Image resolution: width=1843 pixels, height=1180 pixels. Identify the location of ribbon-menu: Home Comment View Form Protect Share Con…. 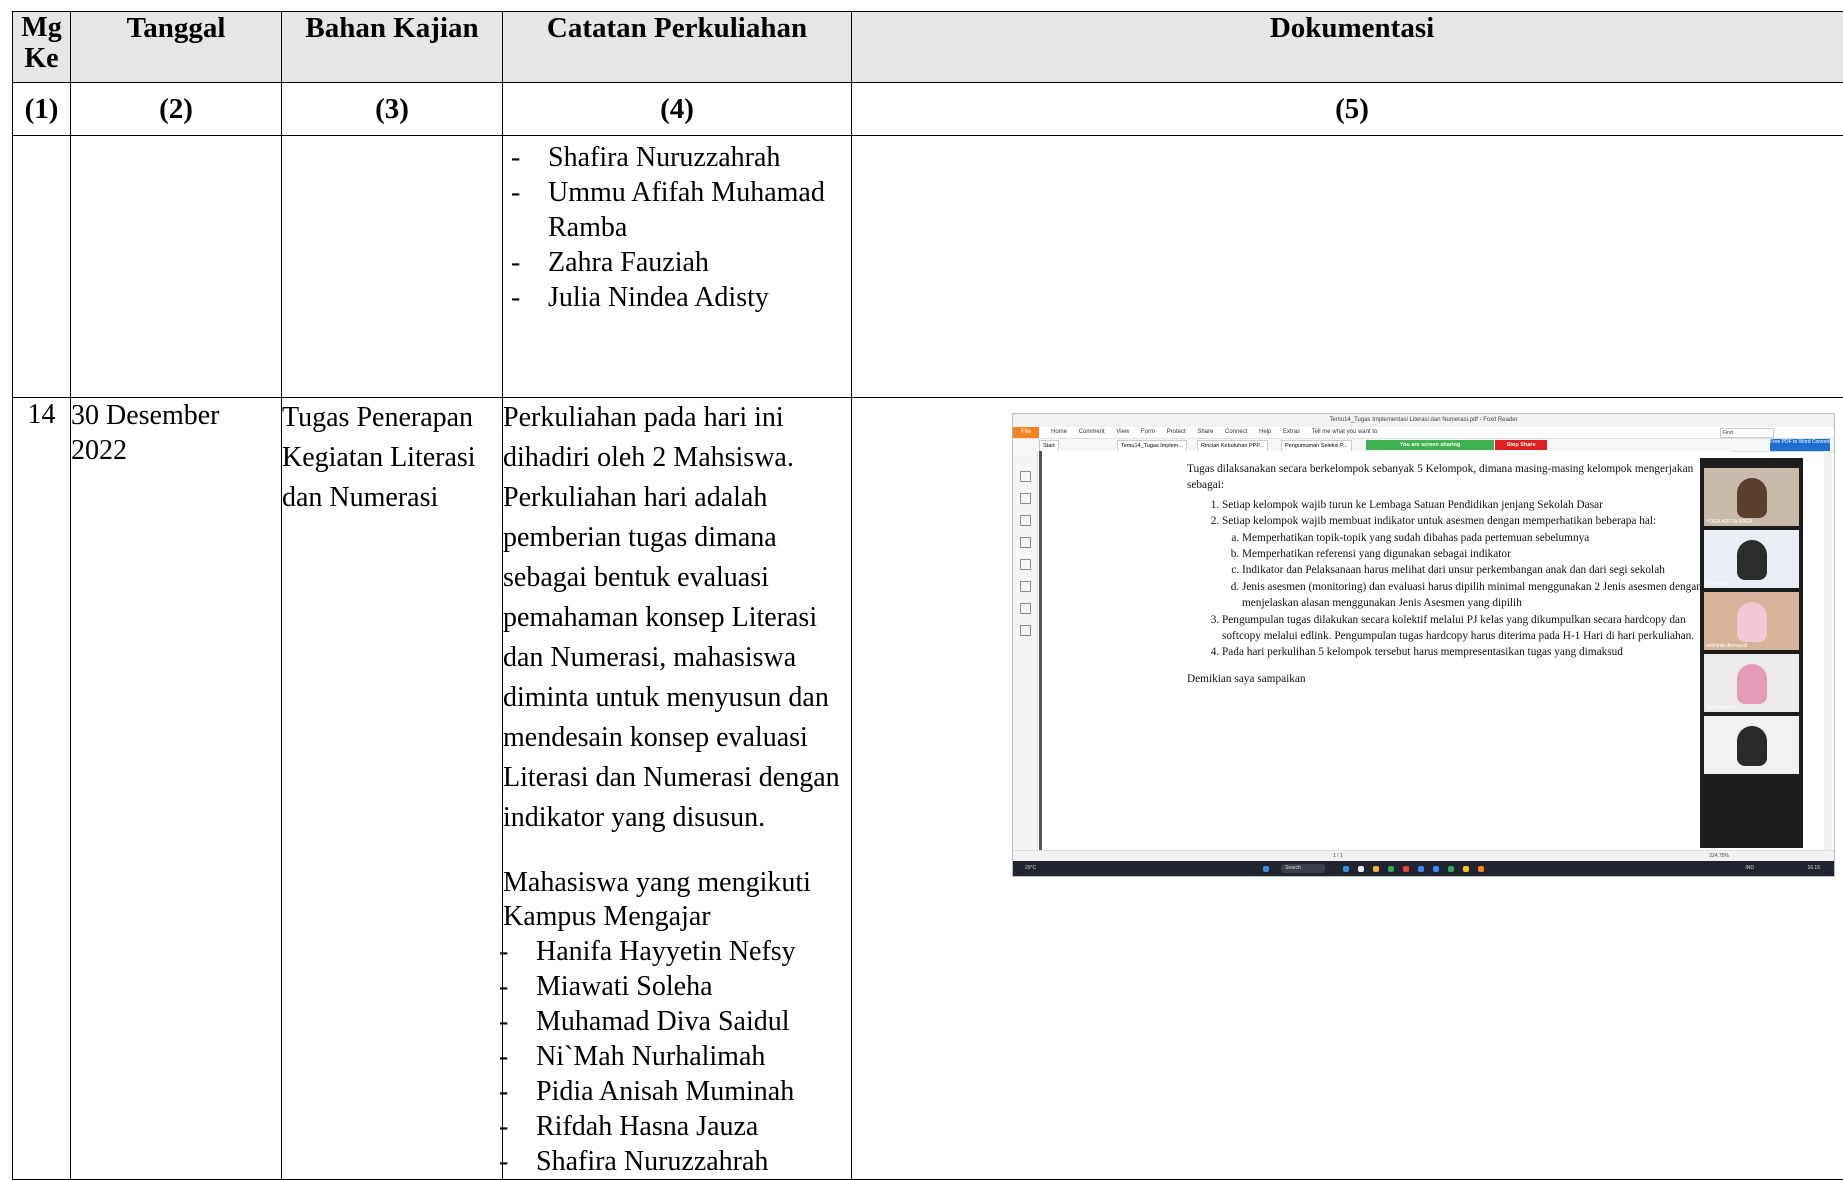
(1219, 432).